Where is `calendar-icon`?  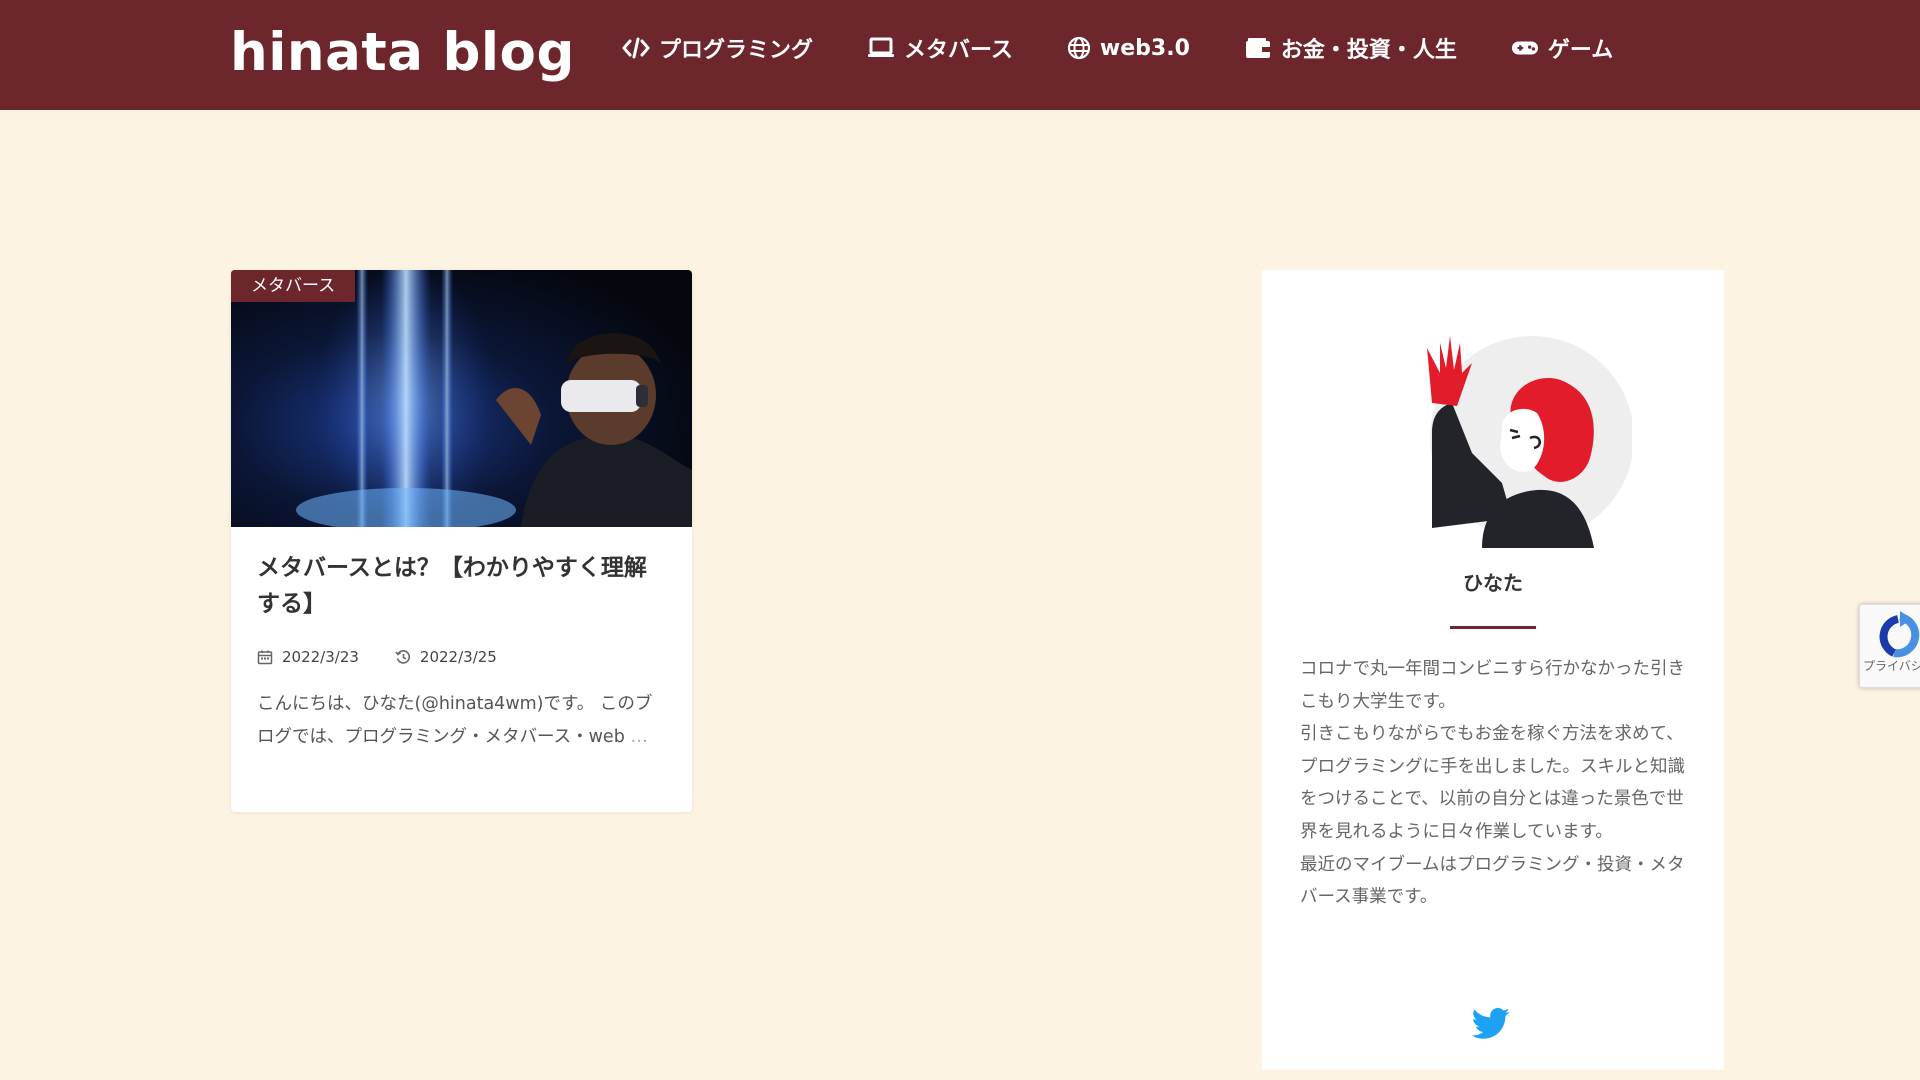 calendar-icon is located at coordinates (265, 657).